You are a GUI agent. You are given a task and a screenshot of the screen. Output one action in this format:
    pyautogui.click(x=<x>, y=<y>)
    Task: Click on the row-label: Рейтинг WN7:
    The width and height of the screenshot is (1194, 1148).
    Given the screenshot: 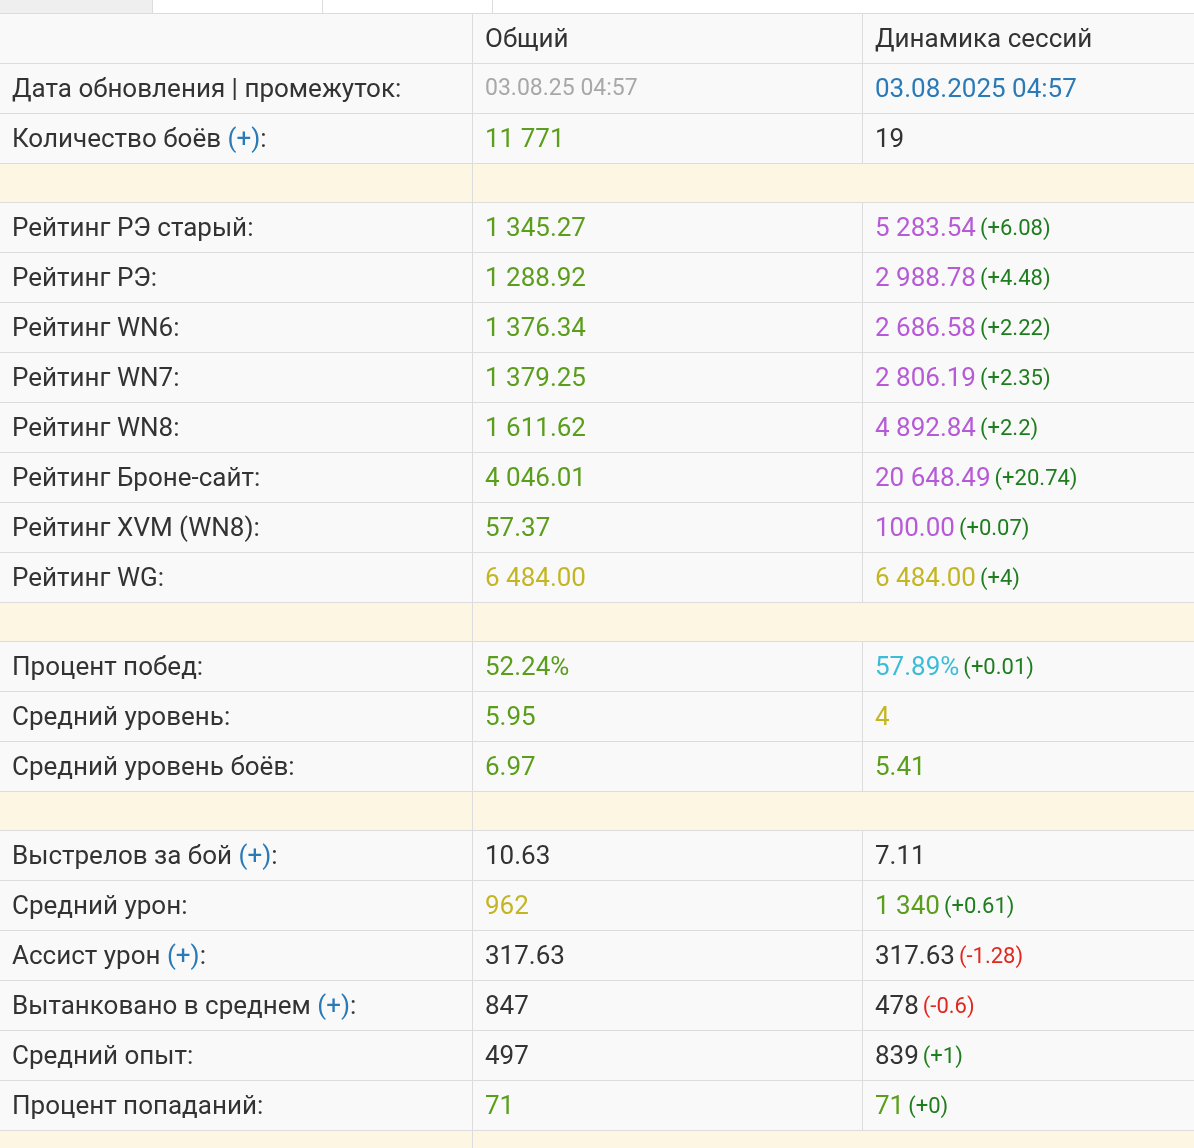 What is the action you would take?
    pyautogui.click(x=96, y=377)
    